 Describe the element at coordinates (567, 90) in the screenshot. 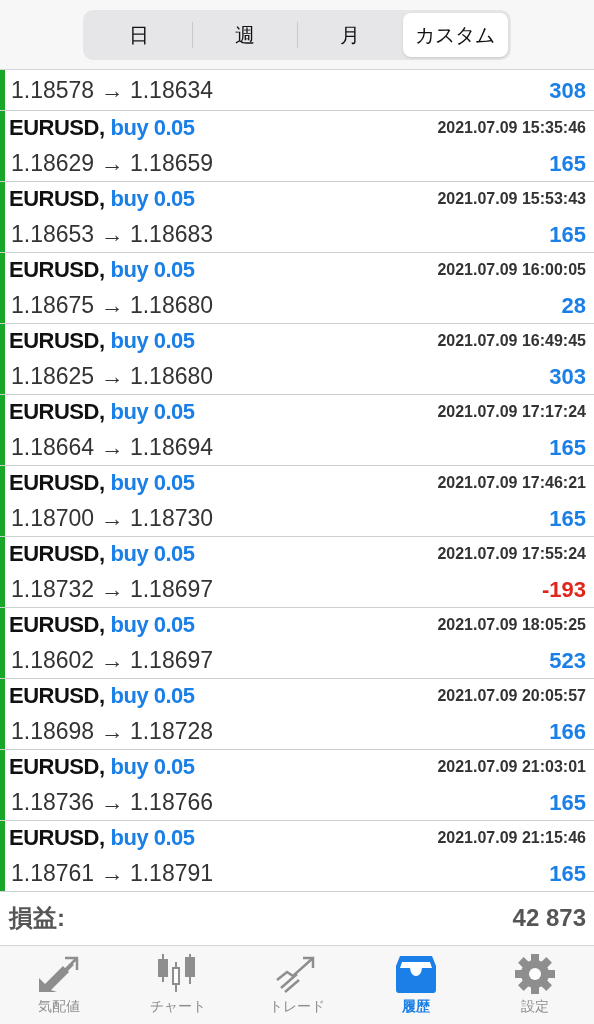

I see `profit-value: 308` at that location.